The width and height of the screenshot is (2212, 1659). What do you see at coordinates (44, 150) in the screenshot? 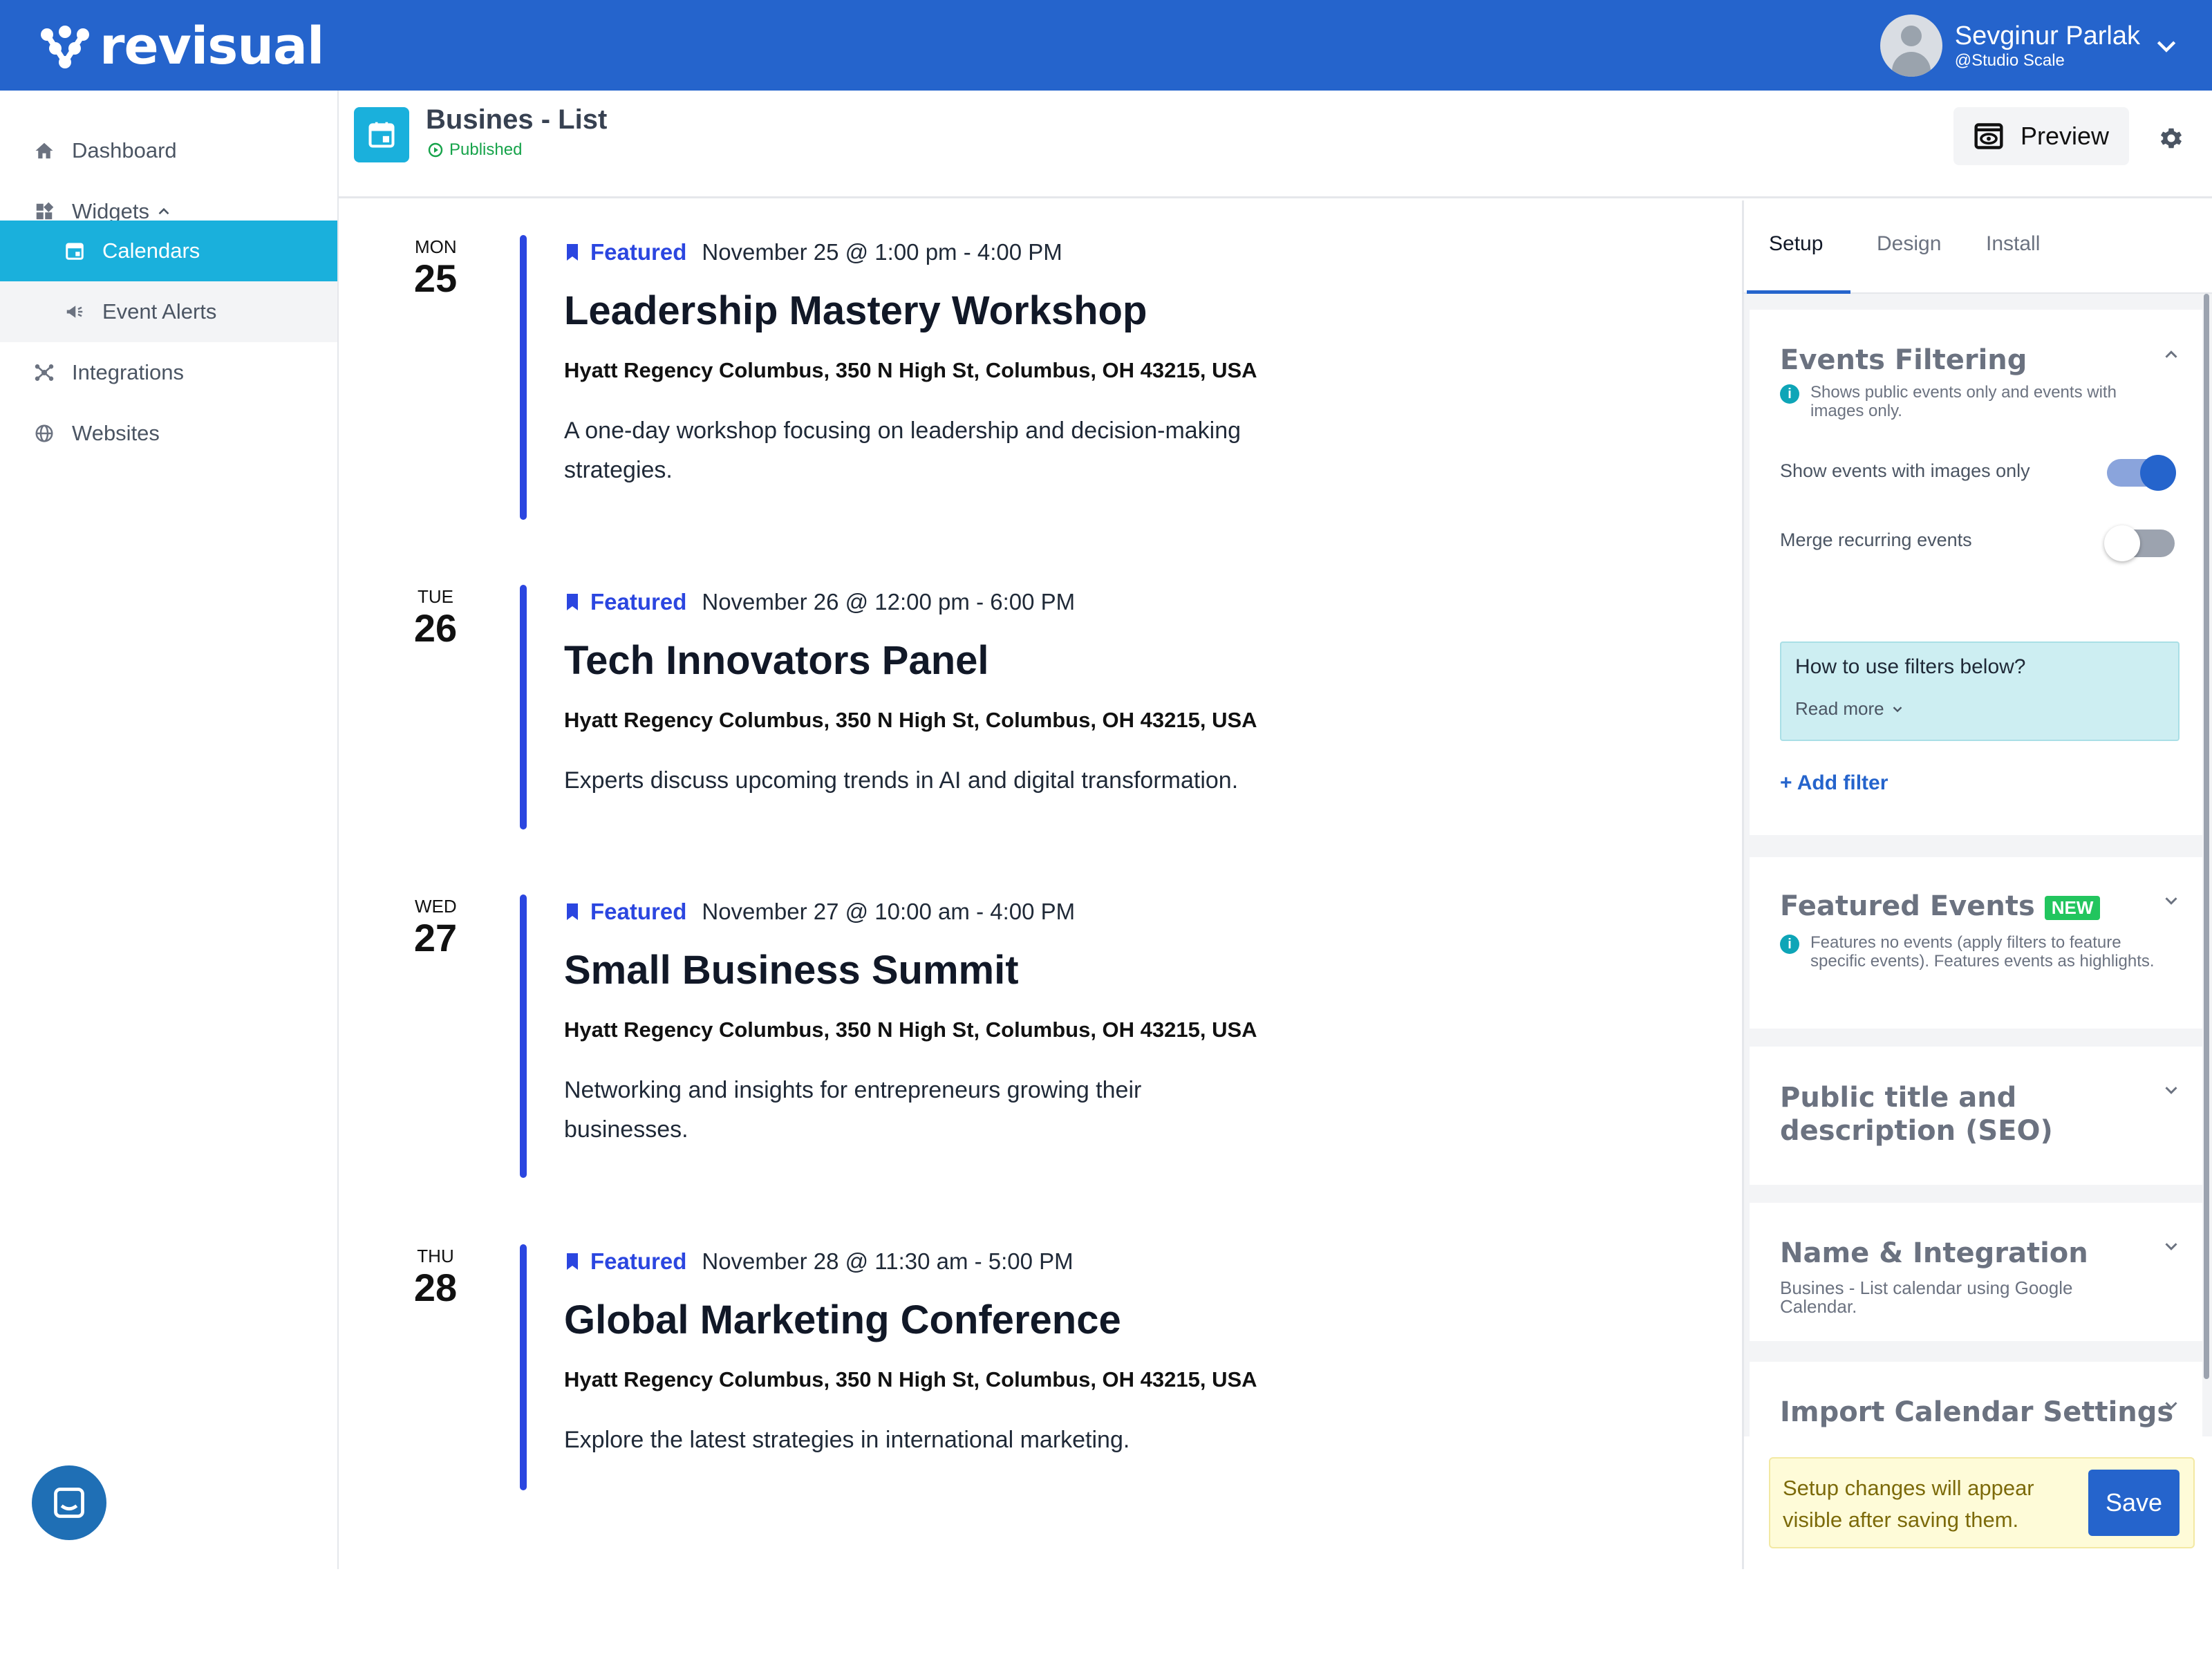
I see `home-icon` at bounding box center [44, 150].